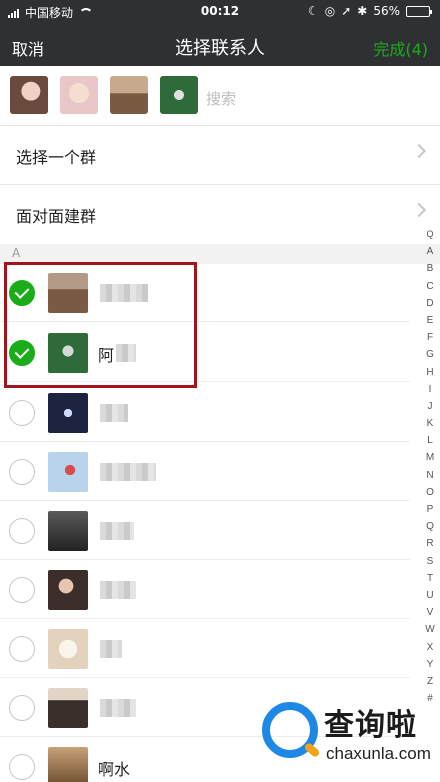 This screenshot has width=440, height=782. What do you see at coordinates (430, 492) in the screenshot?
I see `index-letter: O` at bounding box center [430, 492].